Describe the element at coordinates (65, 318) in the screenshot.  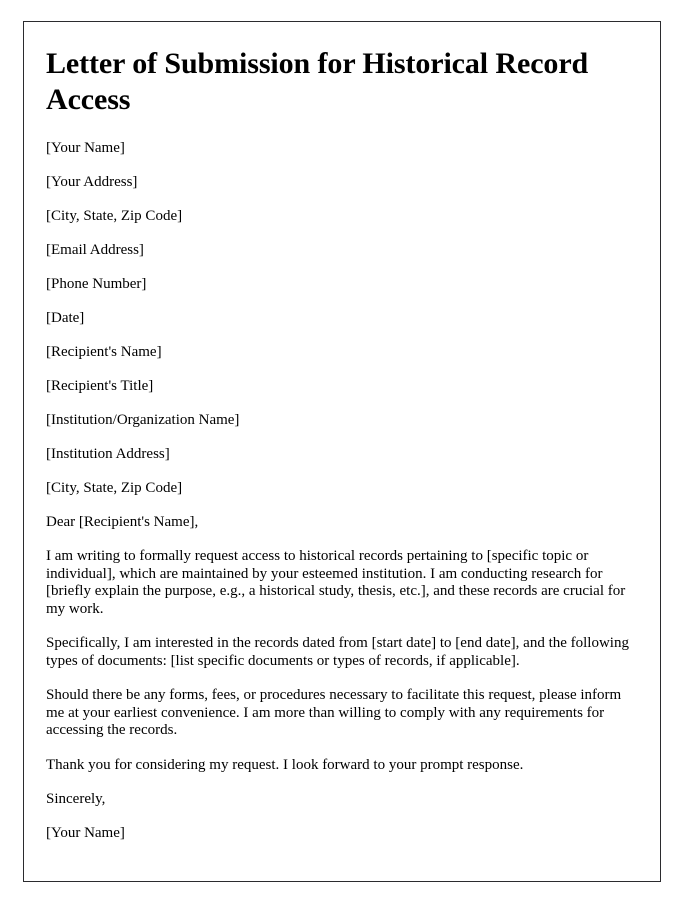
I see `sender-field-date: [Date]` at that location.